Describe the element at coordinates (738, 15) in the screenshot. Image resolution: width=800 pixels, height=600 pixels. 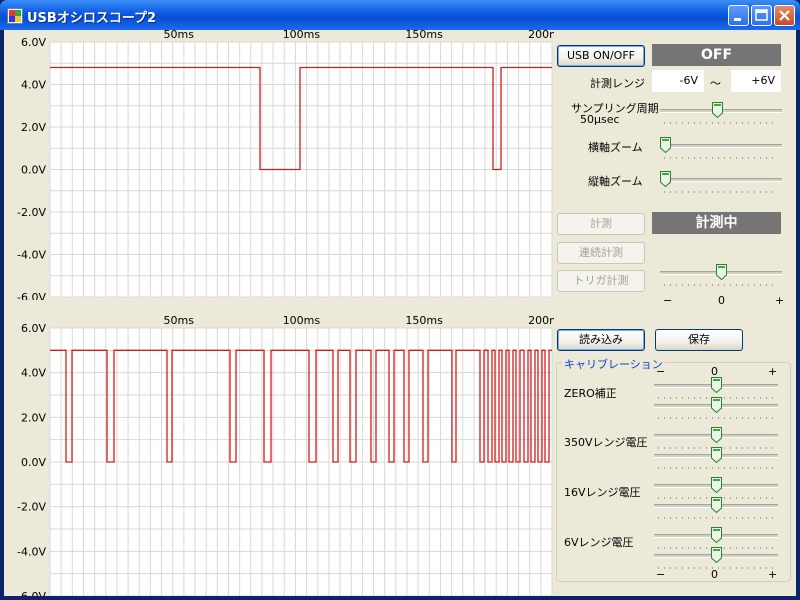
I see `minimize-button` at that location.